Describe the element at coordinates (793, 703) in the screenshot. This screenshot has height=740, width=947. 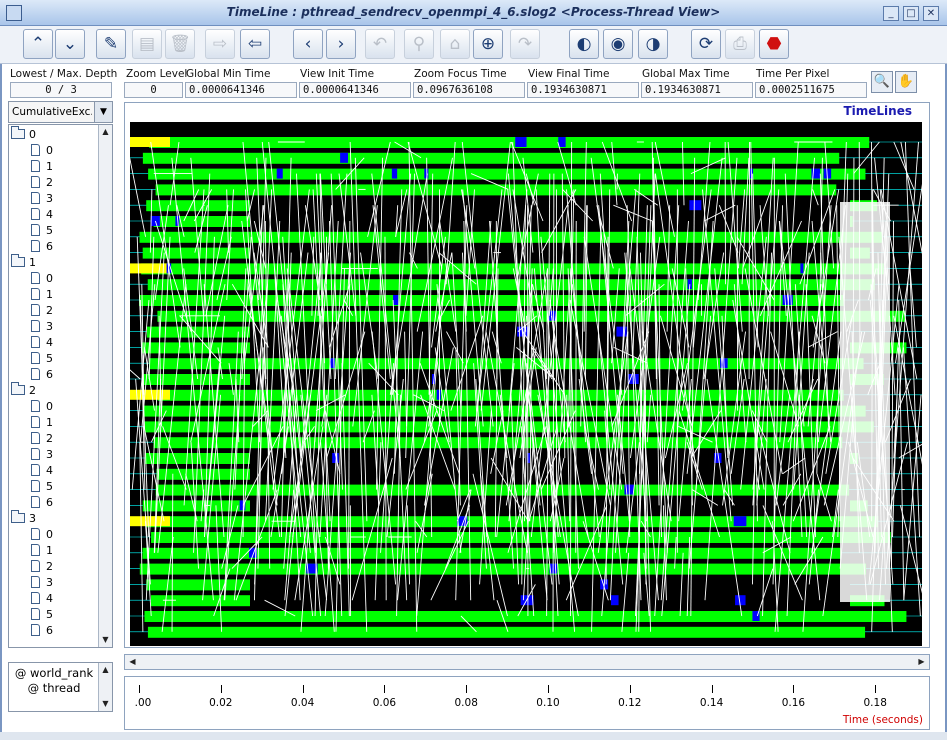
I see `axis-tick-label: 0.16` at that location.